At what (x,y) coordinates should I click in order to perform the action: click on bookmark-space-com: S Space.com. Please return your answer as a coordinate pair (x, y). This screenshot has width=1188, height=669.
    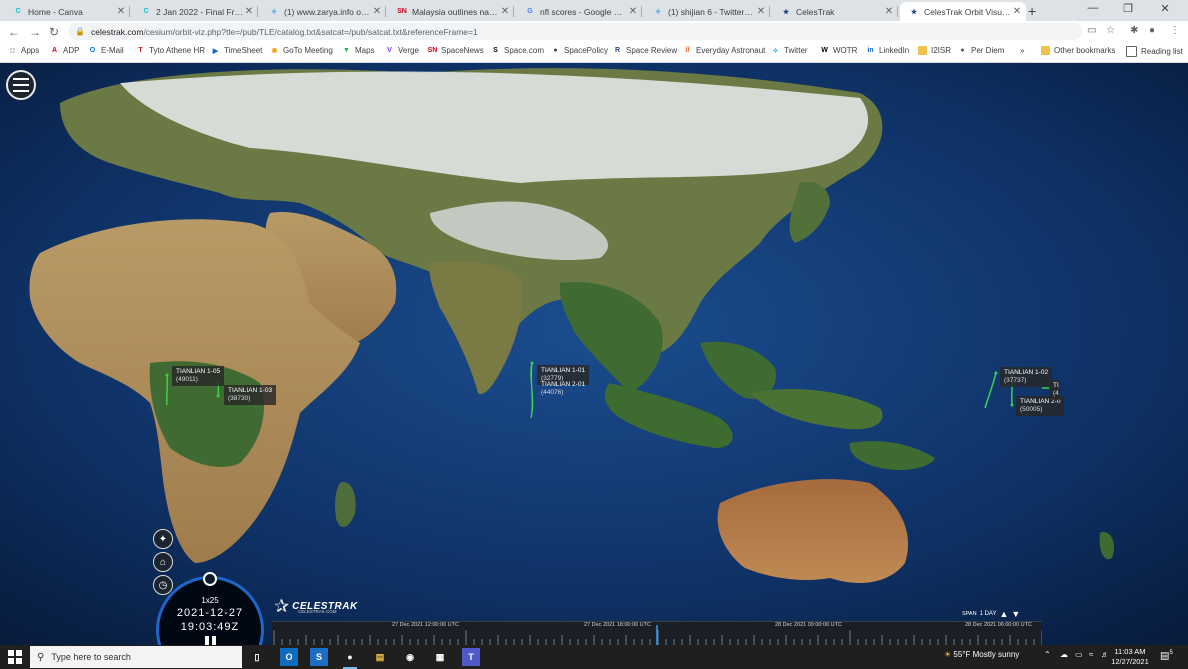
    Looking at the image, I should click on (517, 50).